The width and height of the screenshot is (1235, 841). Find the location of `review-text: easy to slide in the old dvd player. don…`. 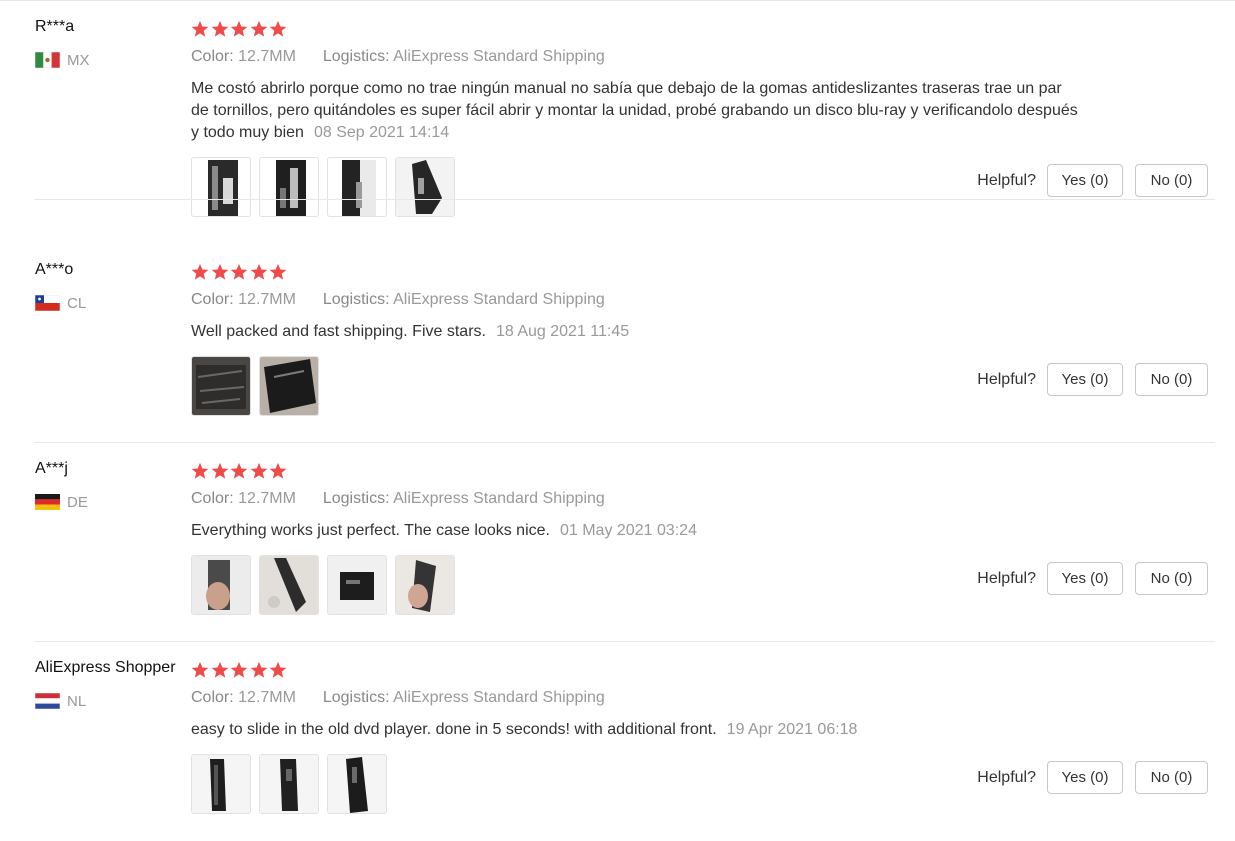

review-text: easy to slide in the old dvd player. don… is located at coordinates (636, 730).